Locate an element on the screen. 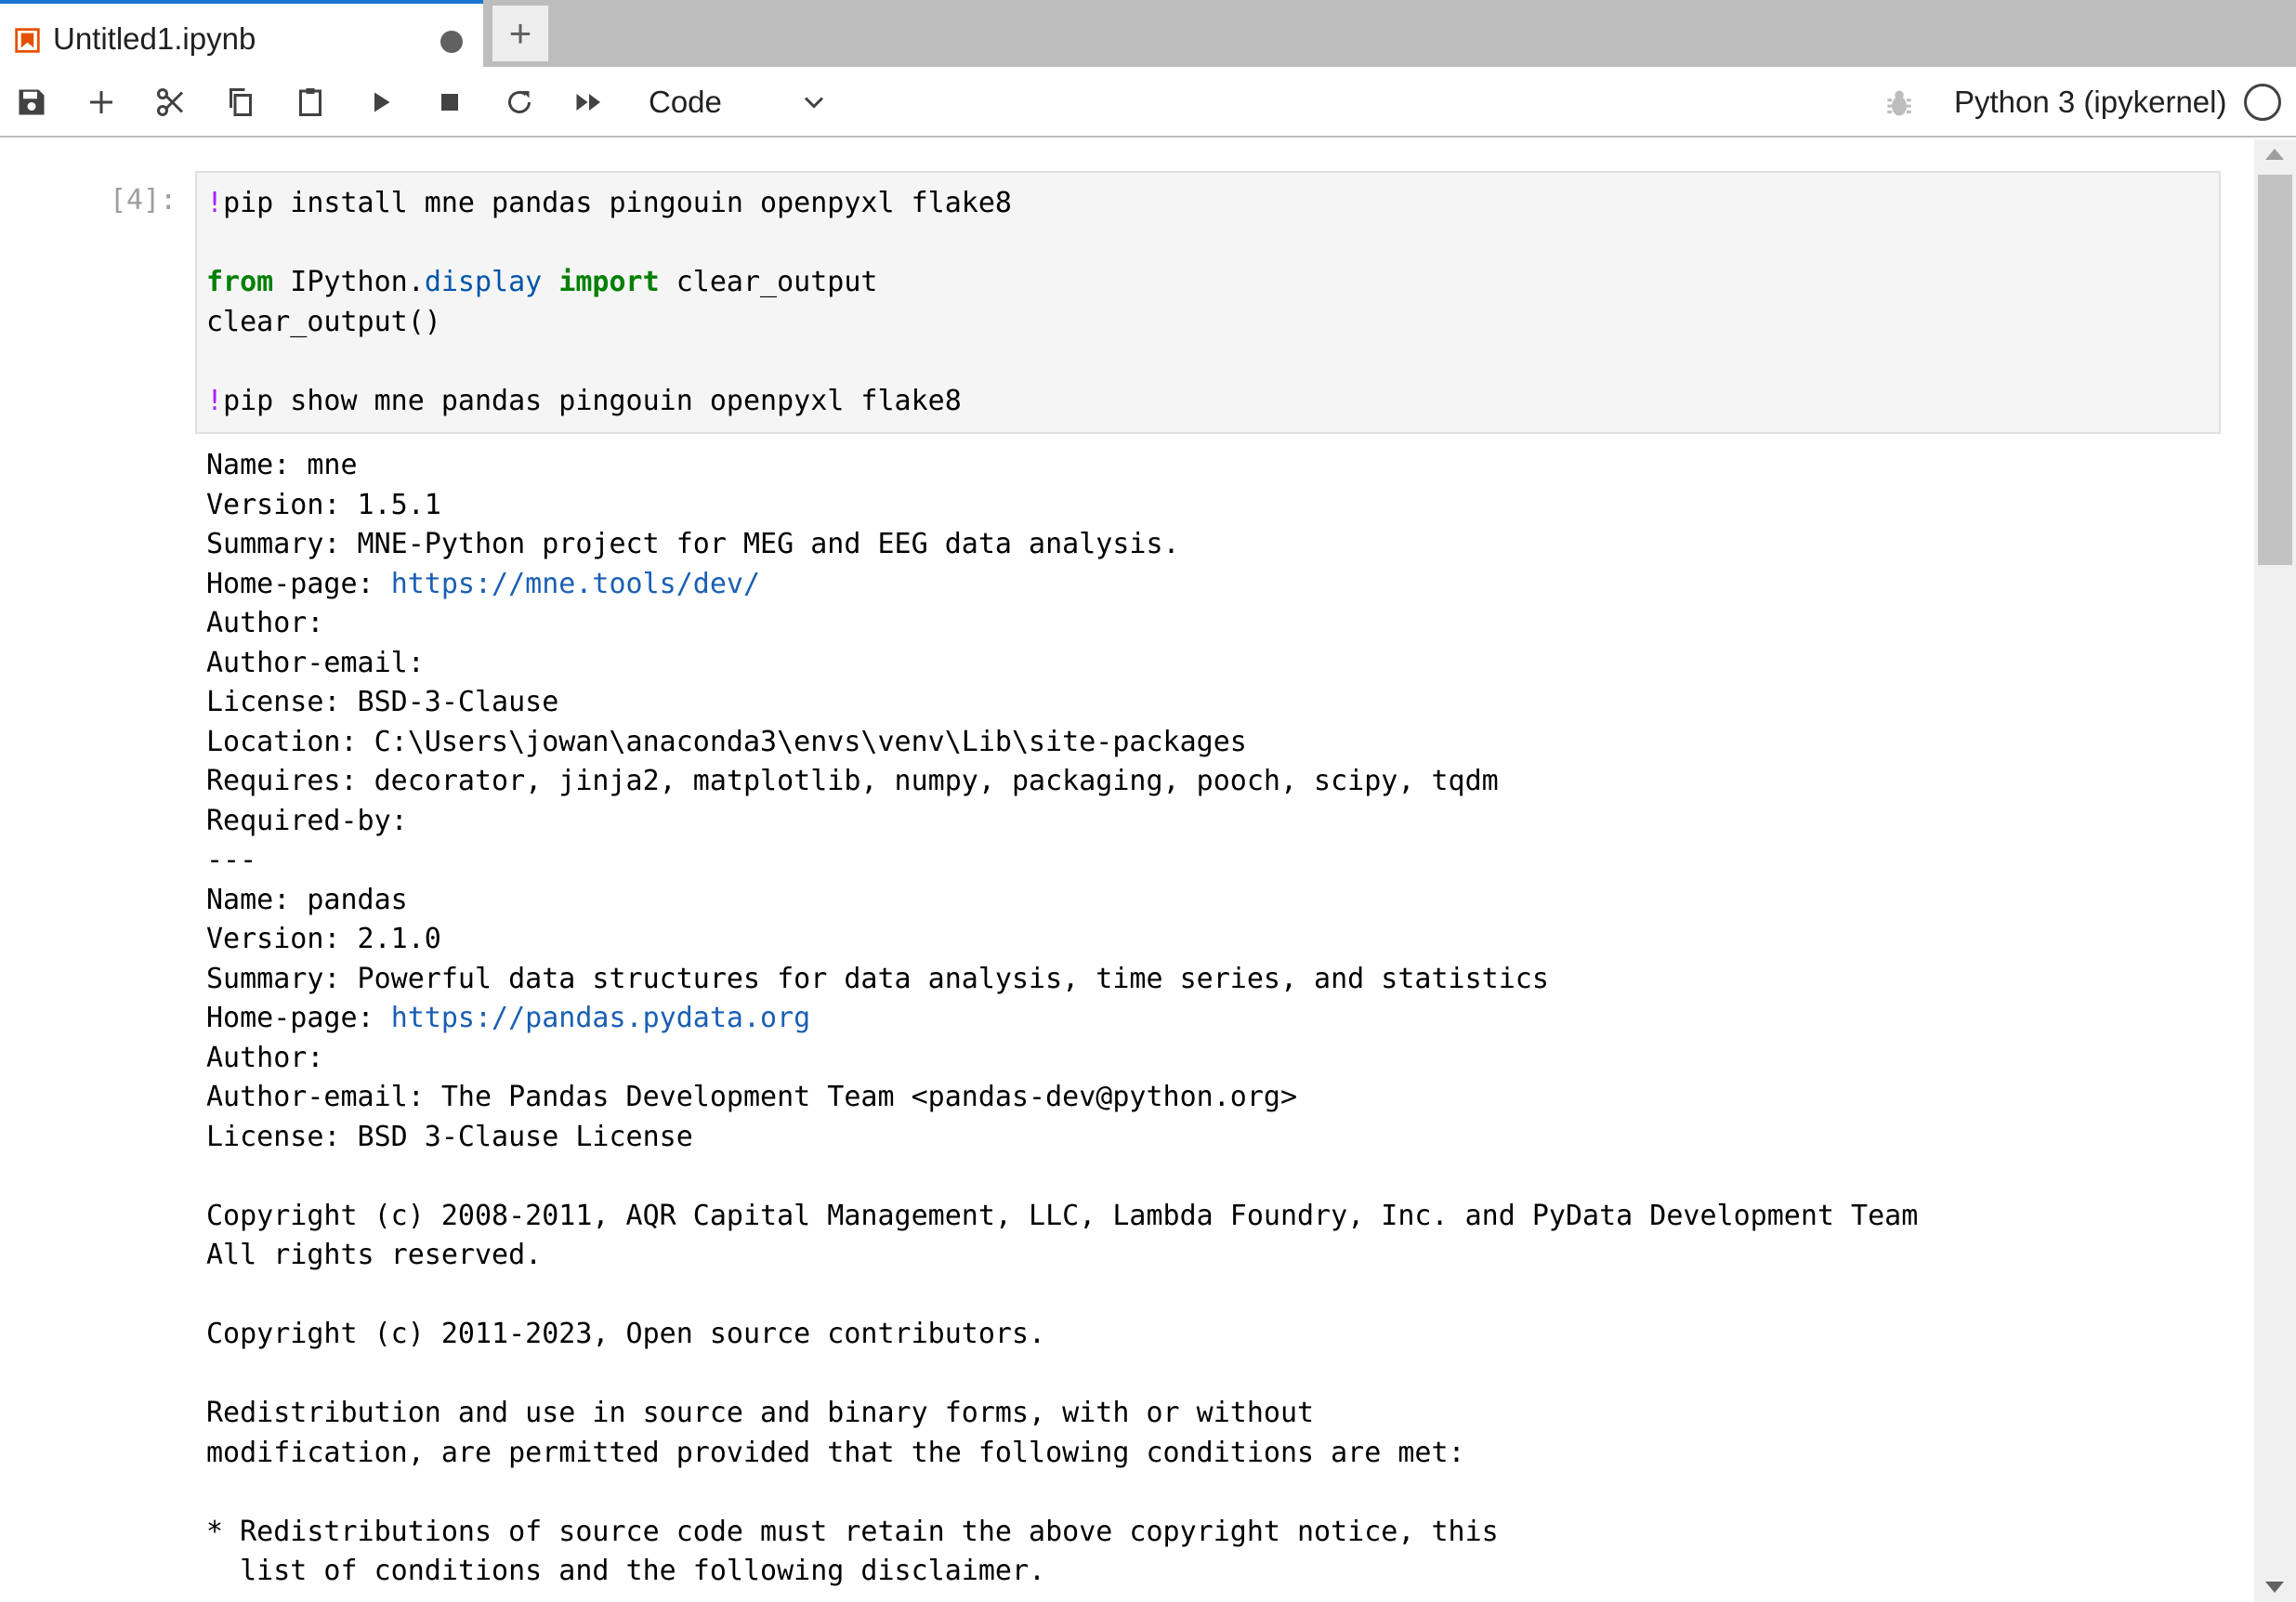 This screenshot has width=2296, height=1602. output-link: https://mne.tools/dev/ is located at coordinates (575, 584).